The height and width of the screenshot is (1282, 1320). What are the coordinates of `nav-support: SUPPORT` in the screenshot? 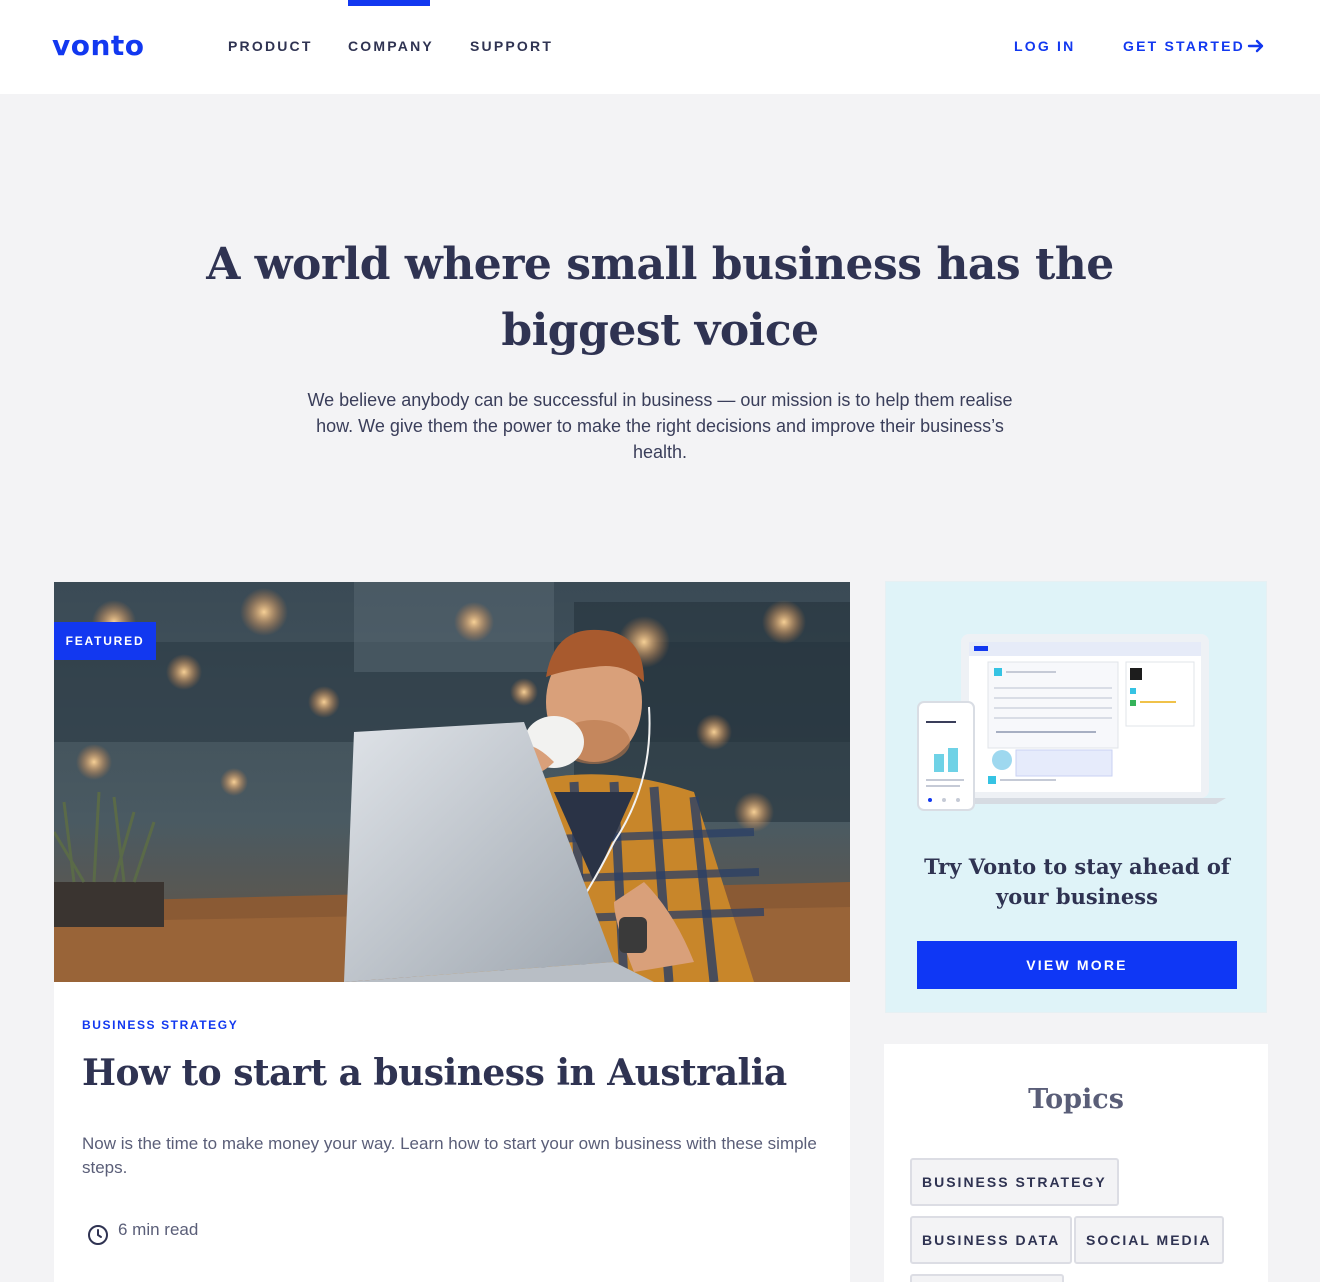 It's located at (511, 46).